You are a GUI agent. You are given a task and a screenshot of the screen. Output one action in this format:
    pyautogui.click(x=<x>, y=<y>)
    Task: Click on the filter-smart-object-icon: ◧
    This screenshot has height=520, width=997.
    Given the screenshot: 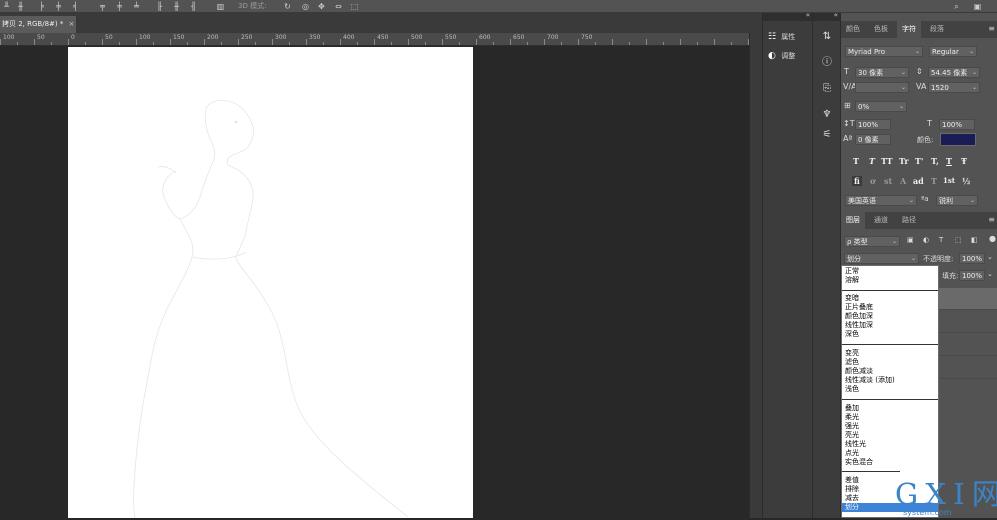 What is the action you would take?
    pyautogui.click(x=974, y=240)
    